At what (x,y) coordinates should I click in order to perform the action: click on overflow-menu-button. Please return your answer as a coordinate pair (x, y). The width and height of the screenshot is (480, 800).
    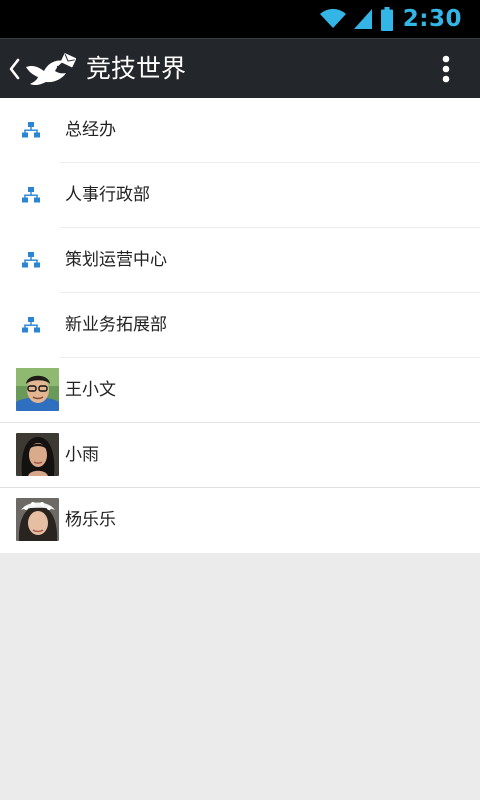
    Looking at the image, I should click on (446, 69).